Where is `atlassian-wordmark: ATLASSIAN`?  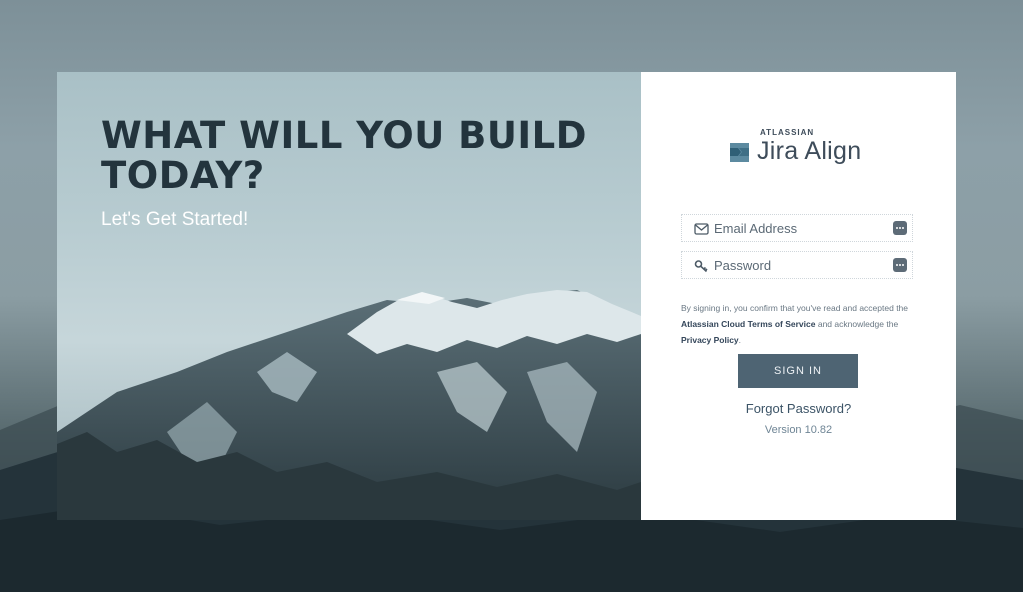
atlassian-wordmark: ATLASSIAN is located at coordinates (787, 132).